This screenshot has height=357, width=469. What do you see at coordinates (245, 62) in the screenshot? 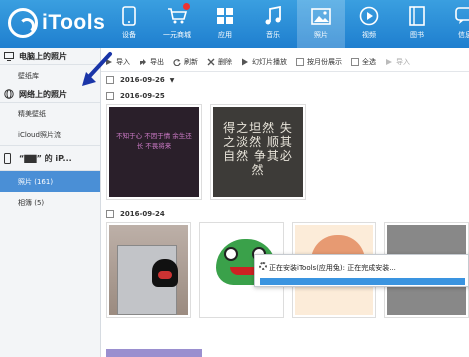
I see `play-icon` at bounding box center [245, 62].